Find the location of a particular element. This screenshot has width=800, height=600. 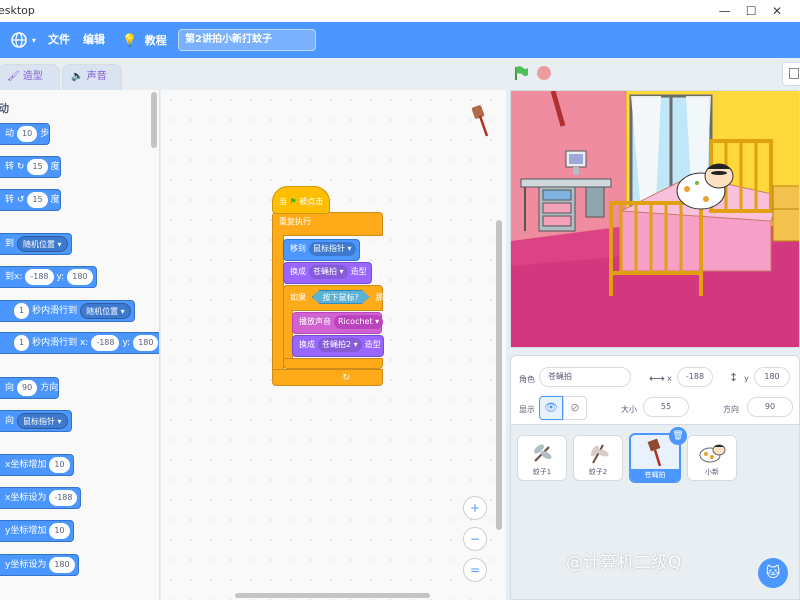

dropdown-value: Ricochet is located at coordinates (355, 321).